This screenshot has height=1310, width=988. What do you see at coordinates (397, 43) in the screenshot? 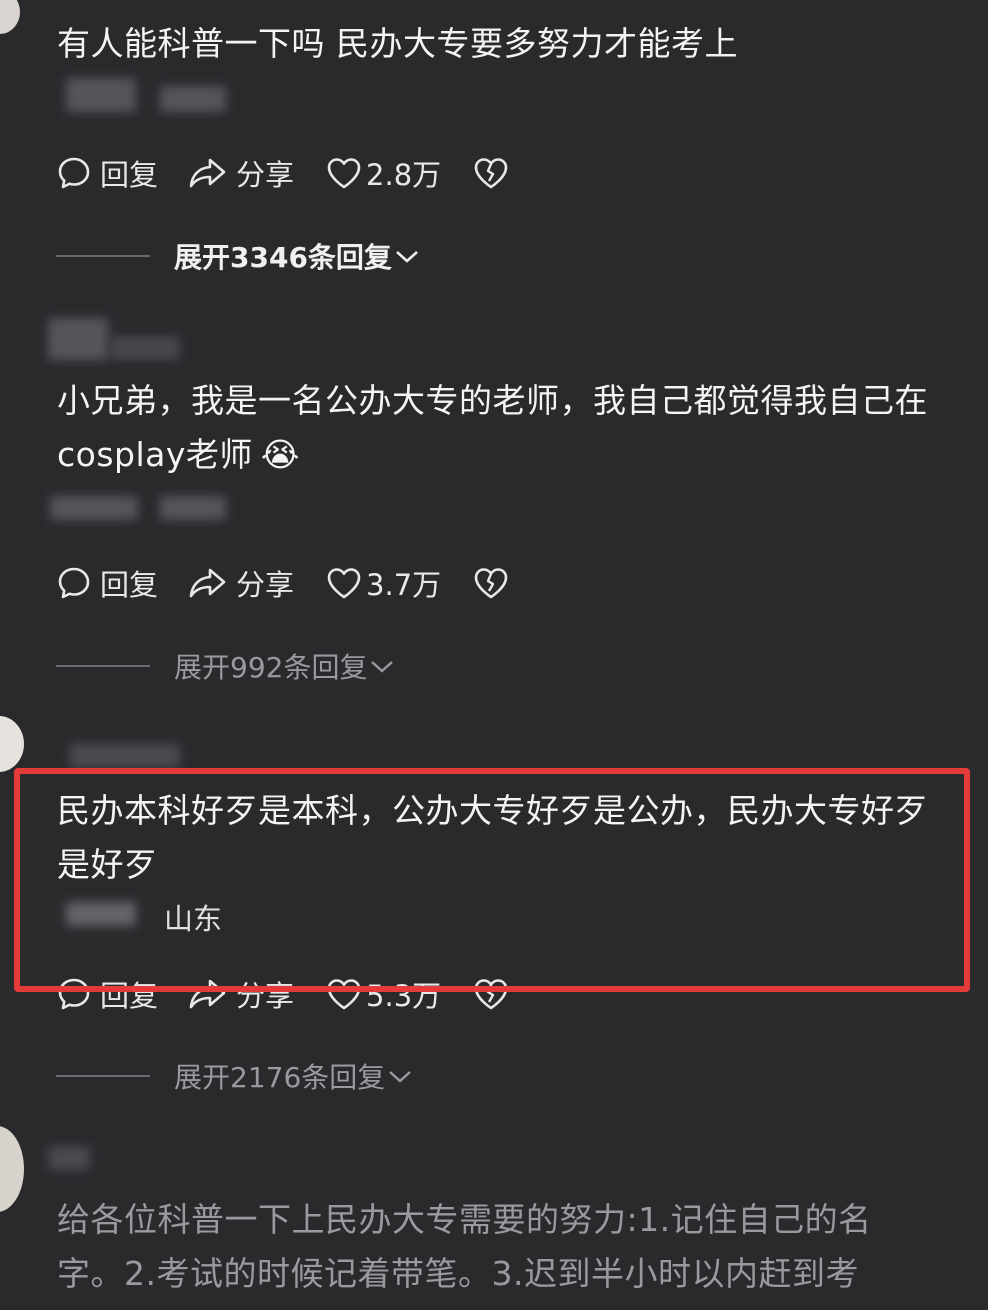
I see `comment-text: 有人能科普一下吗 民办大专要多努力才能考上` at bounding box center [397, 43].